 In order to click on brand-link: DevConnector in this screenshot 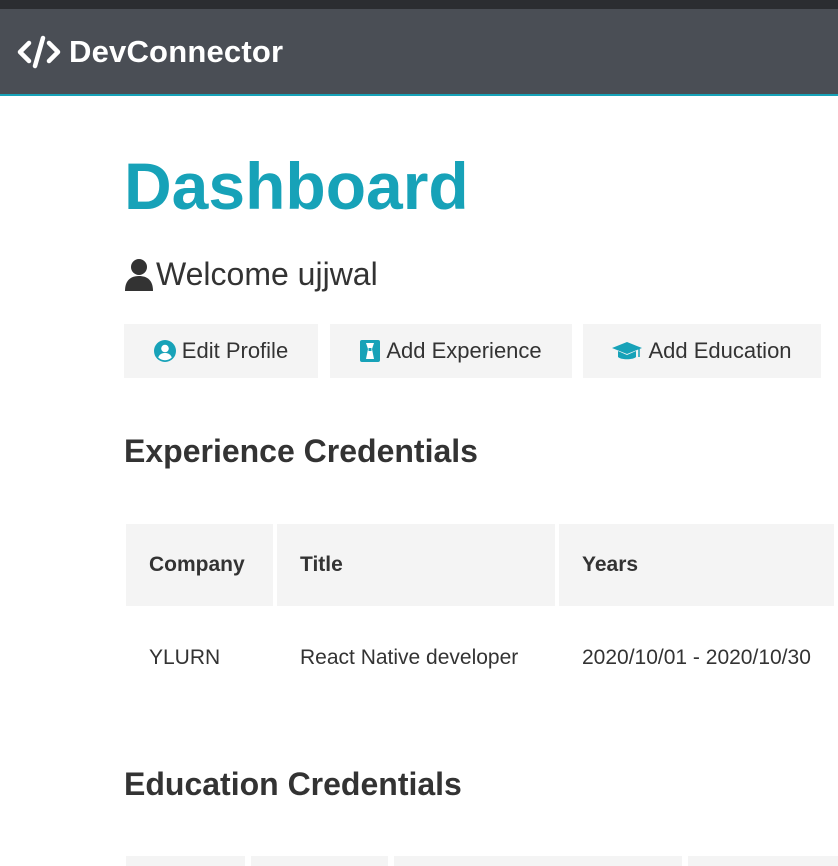, I will do `click(150, 52)`.